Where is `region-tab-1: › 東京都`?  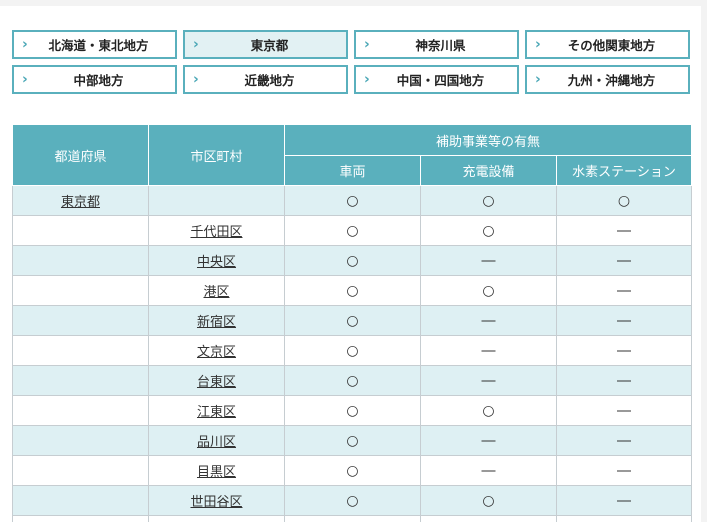 region-tab-1: › 東京都 is located at coordinates (265, 44).